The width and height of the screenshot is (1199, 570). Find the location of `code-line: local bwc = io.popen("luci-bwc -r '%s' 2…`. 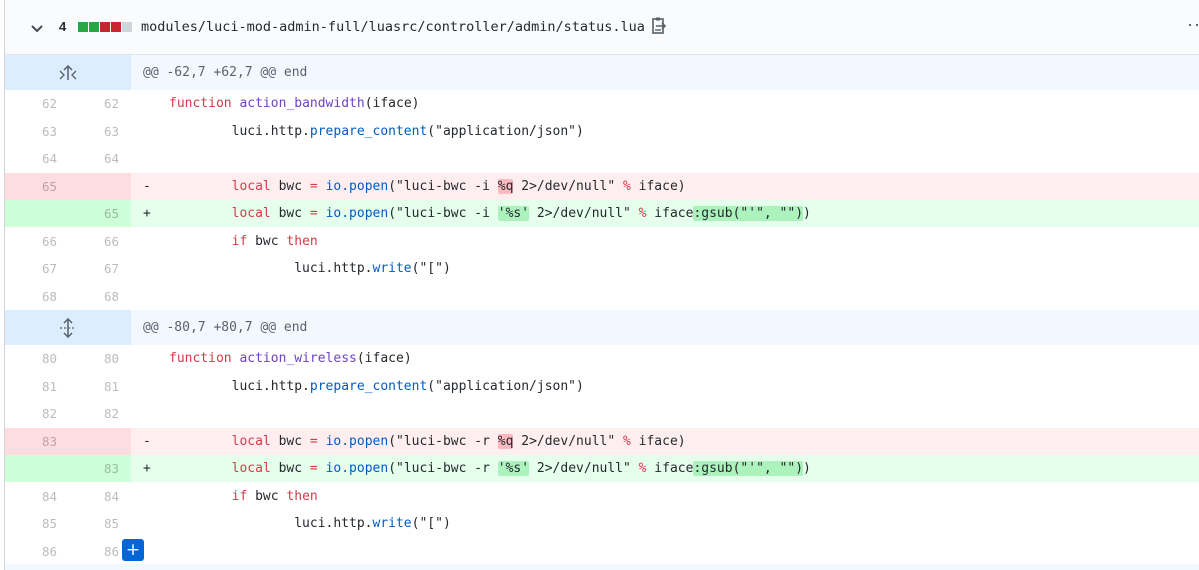

code-line: local bwc = io.popen("luci-bwc -r '%s' 2… is located at coordinates (490, 468).